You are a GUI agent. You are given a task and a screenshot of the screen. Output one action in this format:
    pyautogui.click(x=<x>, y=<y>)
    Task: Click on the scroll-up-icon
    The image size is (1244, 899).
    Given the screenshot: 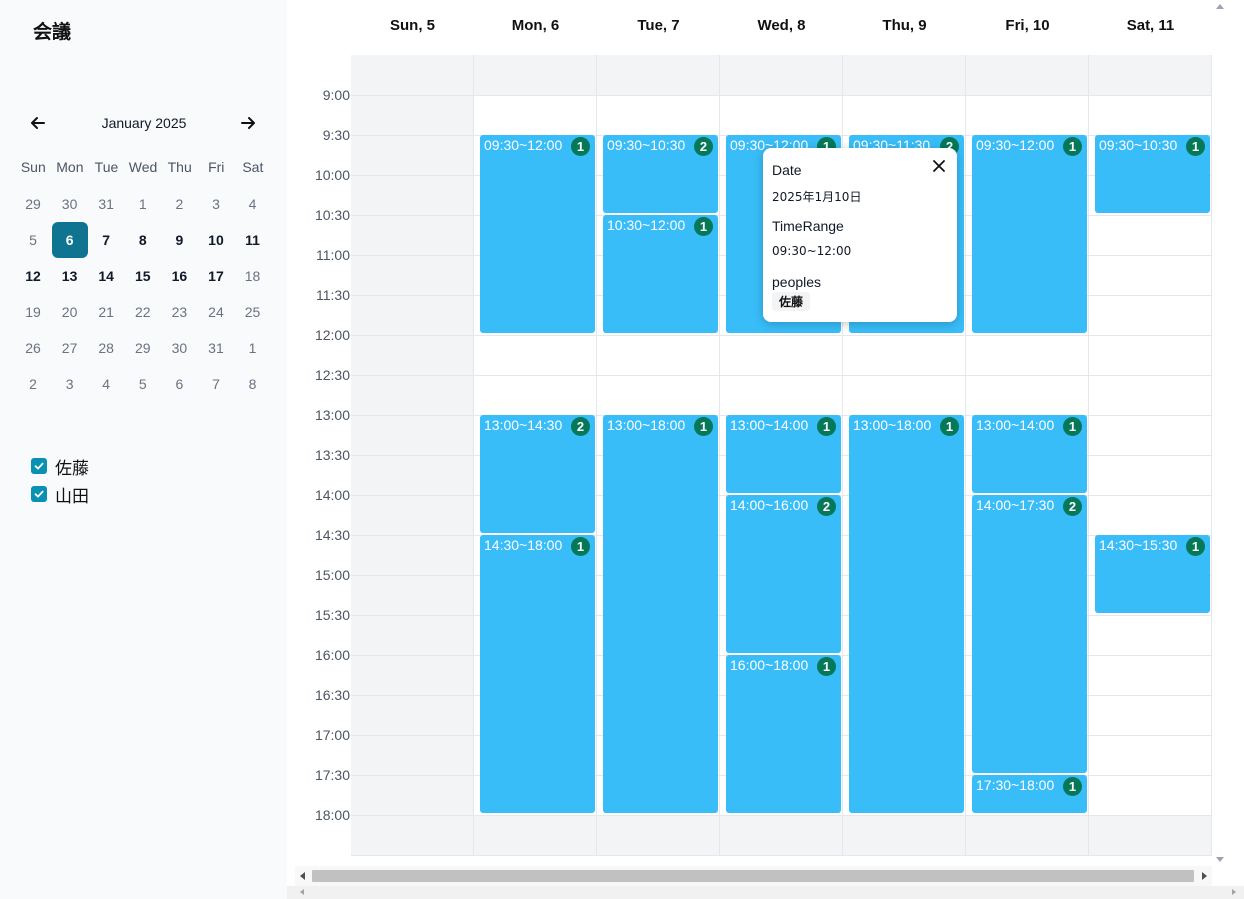 What is the action you would take?
    pyautogui.click(x=1220, y=6)
    